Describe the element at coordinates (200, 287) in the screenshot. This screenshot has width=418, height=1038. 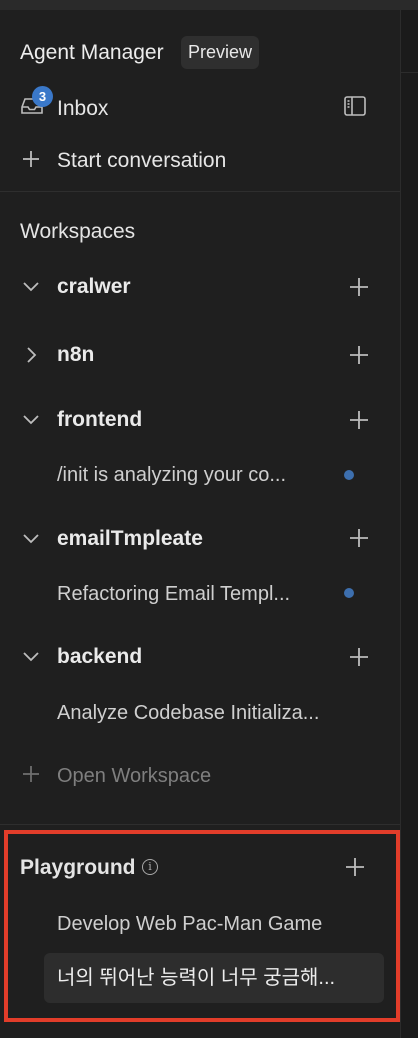
I see `workspace-cralwer: cralwer` at that location.